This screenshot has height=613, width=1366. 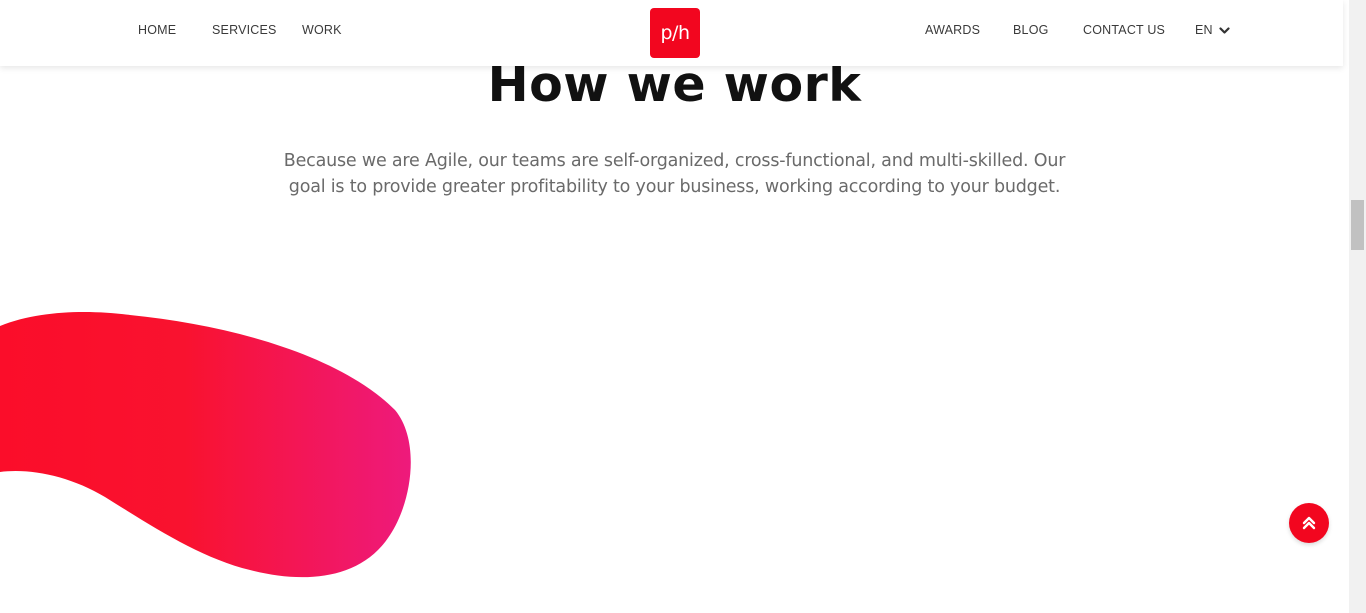 I want to click on nav-contact-us: CONTACT US, so click(x=1124, y=30).